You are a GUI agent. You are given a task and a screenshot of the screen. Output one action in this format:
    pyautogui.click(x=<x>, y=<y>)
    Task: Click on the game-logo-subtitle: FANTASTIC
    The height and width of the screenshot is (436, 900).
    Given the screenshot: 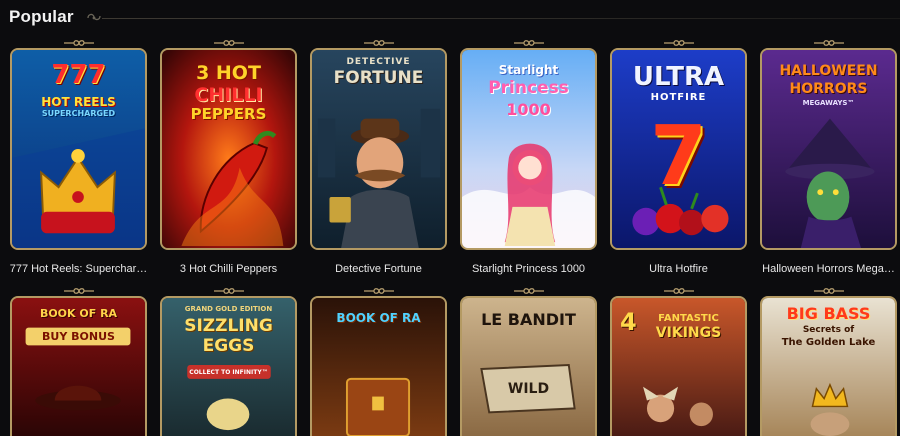 What is the action you would take?
    pyautogui.click(x=688, y=318)
    